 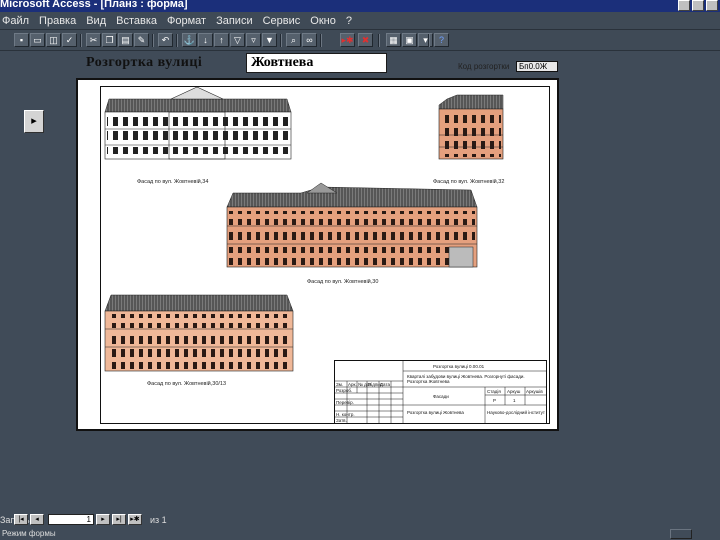 What do you see at coordinates (125, 40) in the screenshot?
I see `paste-icon: ▤` at bounding box center [125, 40].